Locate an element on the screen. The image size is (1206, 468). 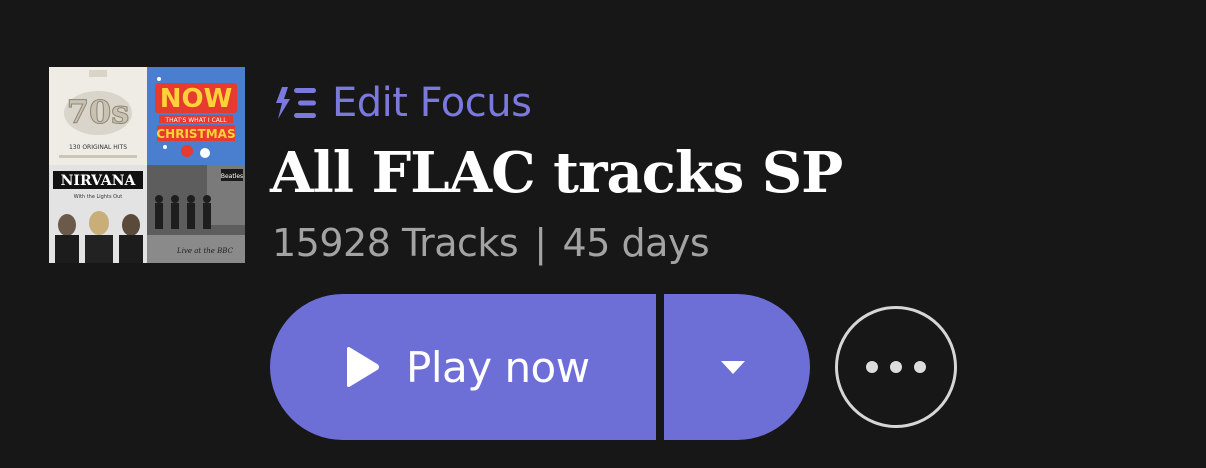
svg-text: NOW is located at coordinates (196, 99).